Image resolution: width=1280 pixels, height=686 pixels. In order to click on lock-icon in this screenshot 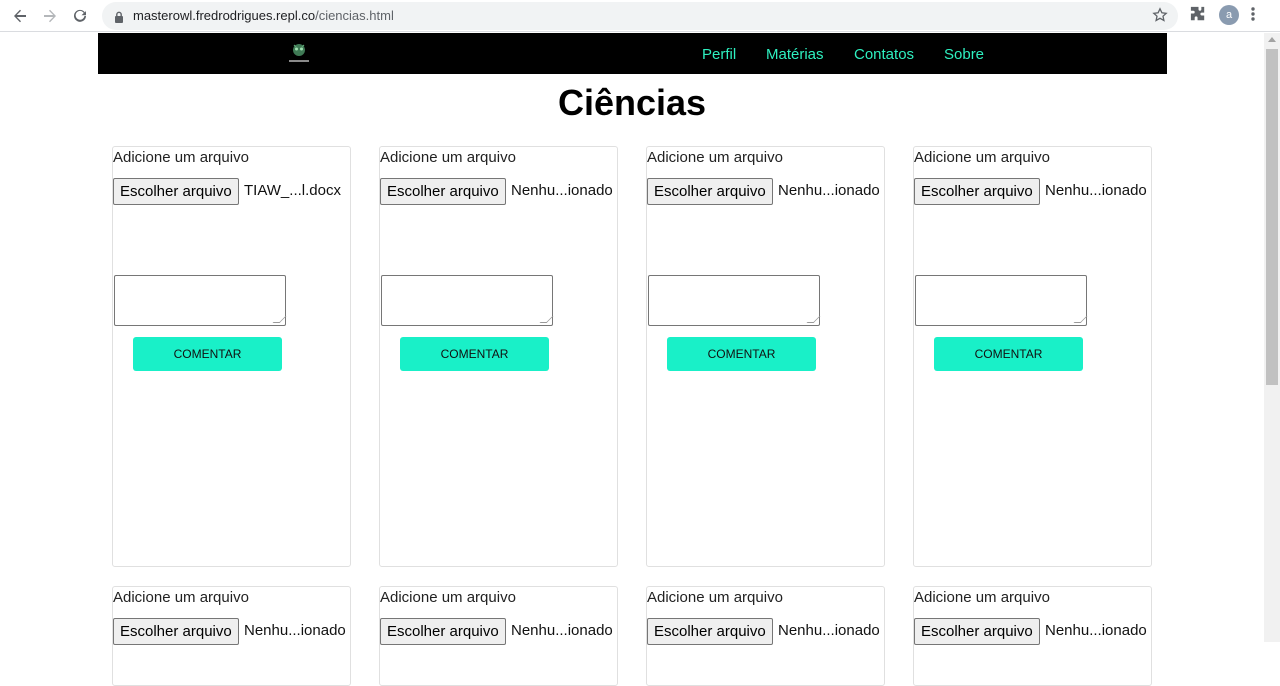, I will do `click(119, 19)`.